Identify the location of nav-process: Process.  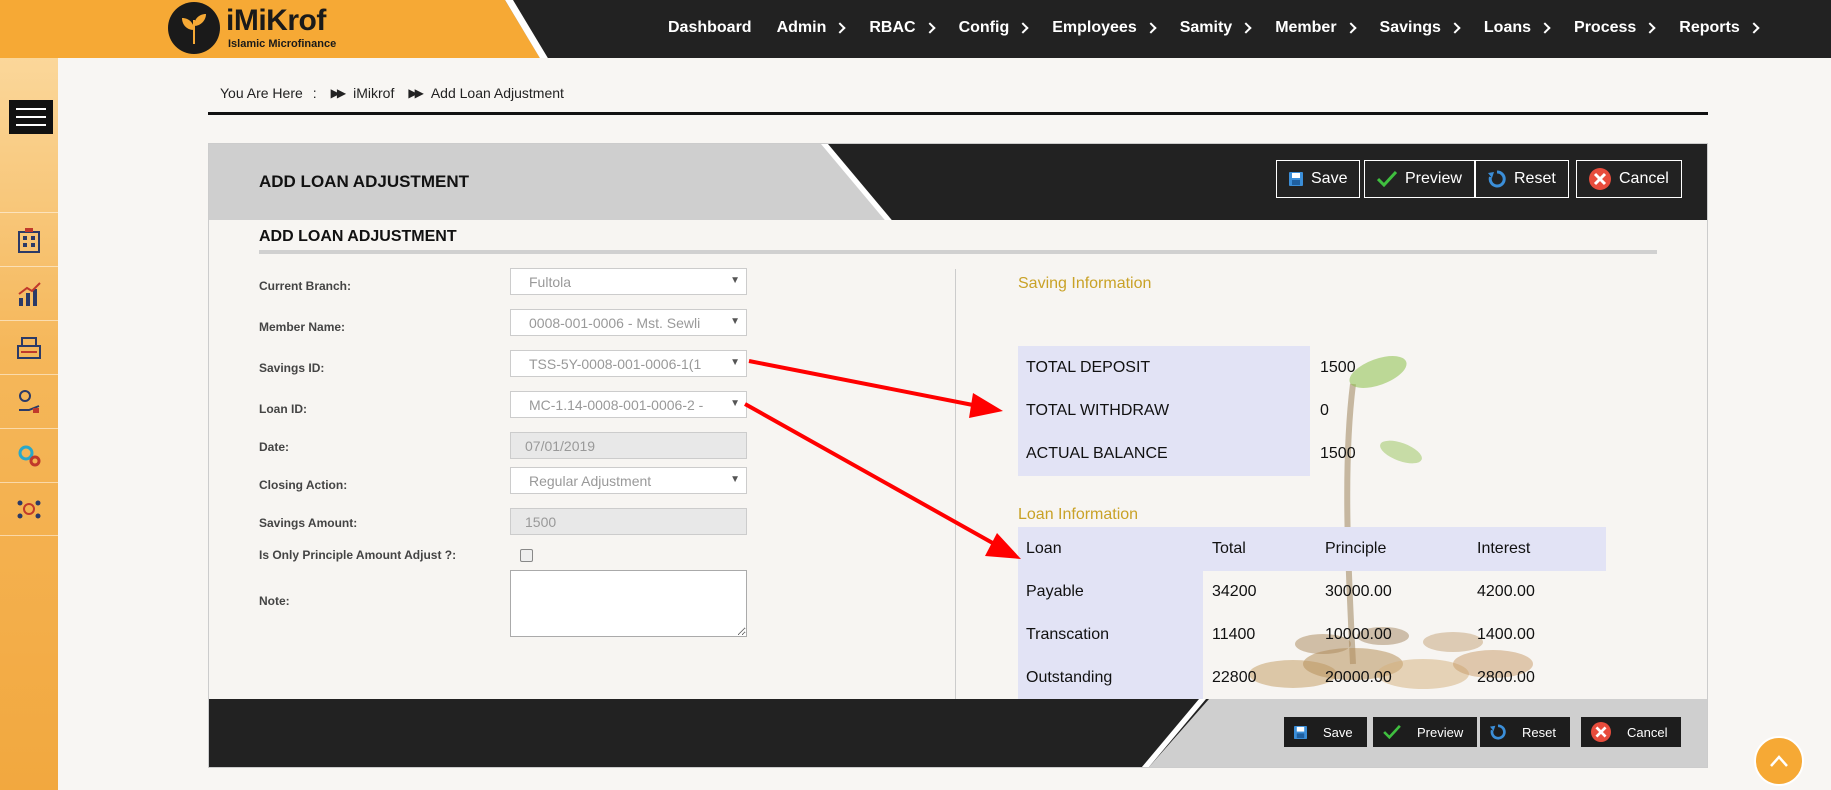
(1615, 28).